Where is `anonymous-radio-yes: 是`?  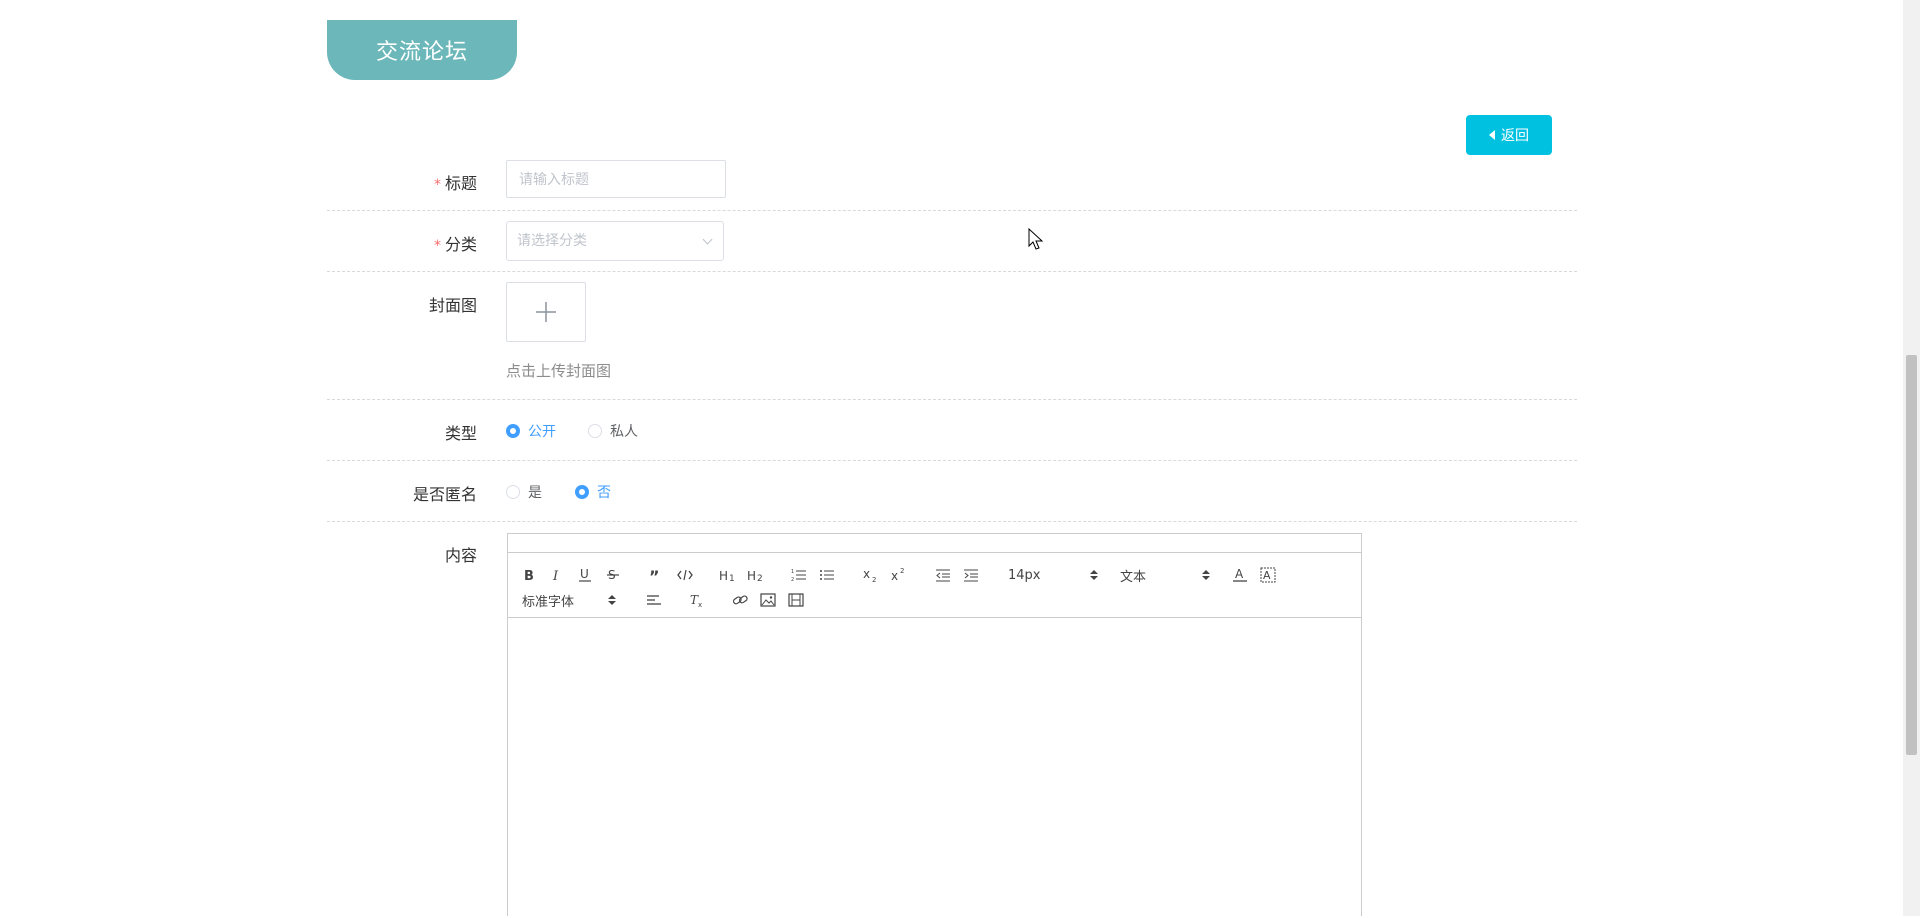 anonymous-radio-yes: 是 is located at coordinates (524, 492).